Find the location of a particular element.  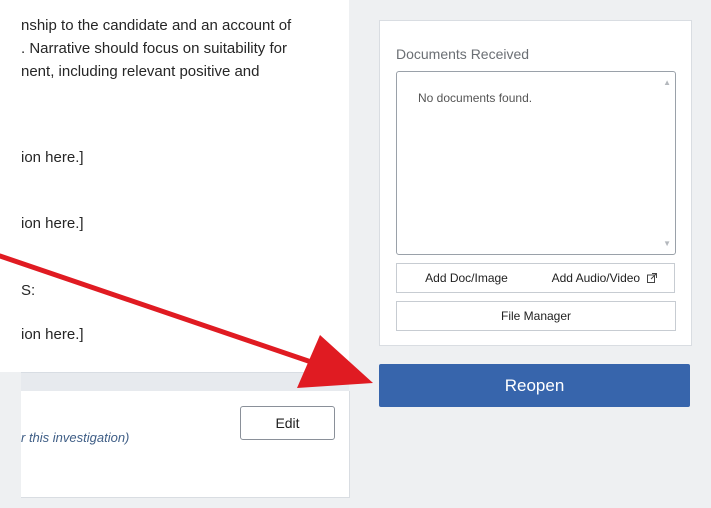

documents-list: No documents found. ▲ ▼ is located at coordinates (536, 163).